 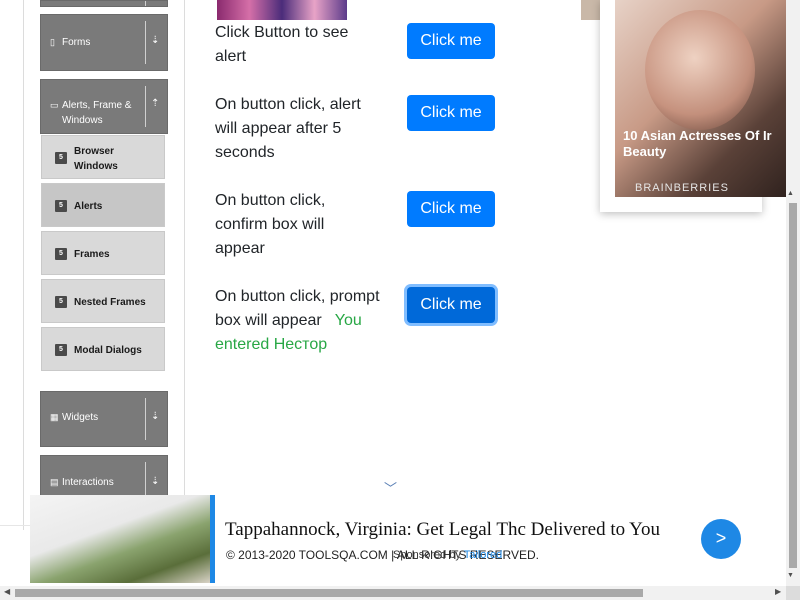 I want to click on ad-photo, so click(x=707, y=98).